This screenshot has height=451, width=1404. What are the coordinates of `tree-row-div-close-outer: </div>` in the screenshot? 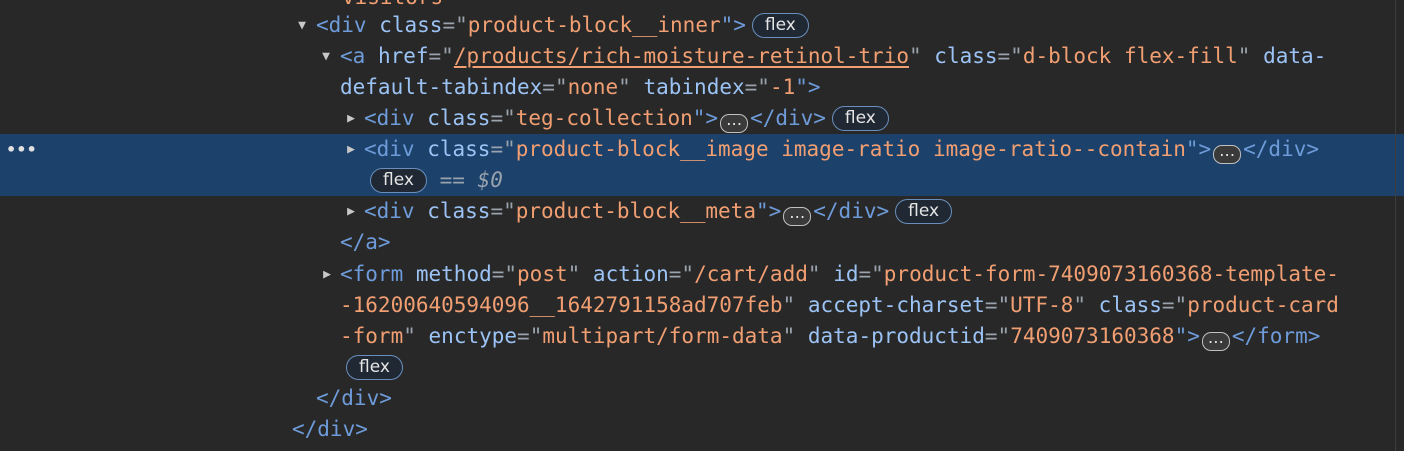 It's located at (702, 429).